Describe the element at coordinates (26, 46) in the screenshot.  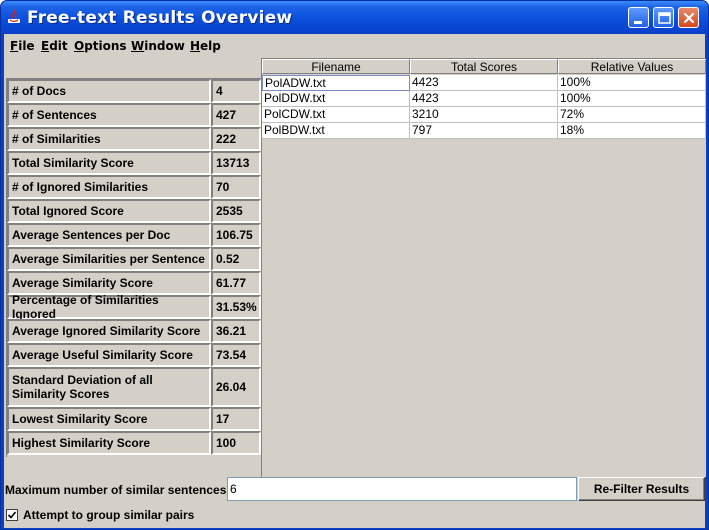
I see `menu-file-rest: ile` at that location.